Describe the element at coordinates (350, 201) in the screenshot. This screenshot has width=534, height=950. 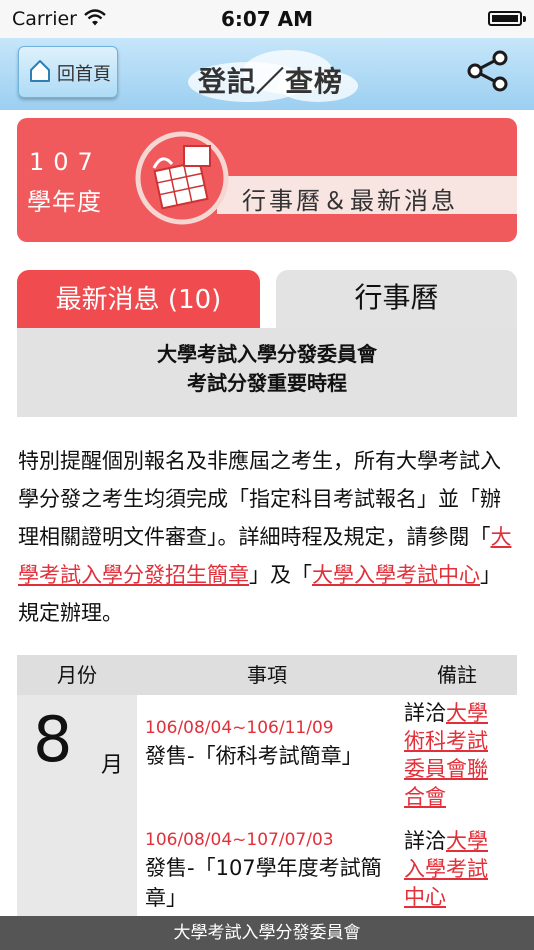
I see `banner-title: 行事曆＆最新消息` at that location.